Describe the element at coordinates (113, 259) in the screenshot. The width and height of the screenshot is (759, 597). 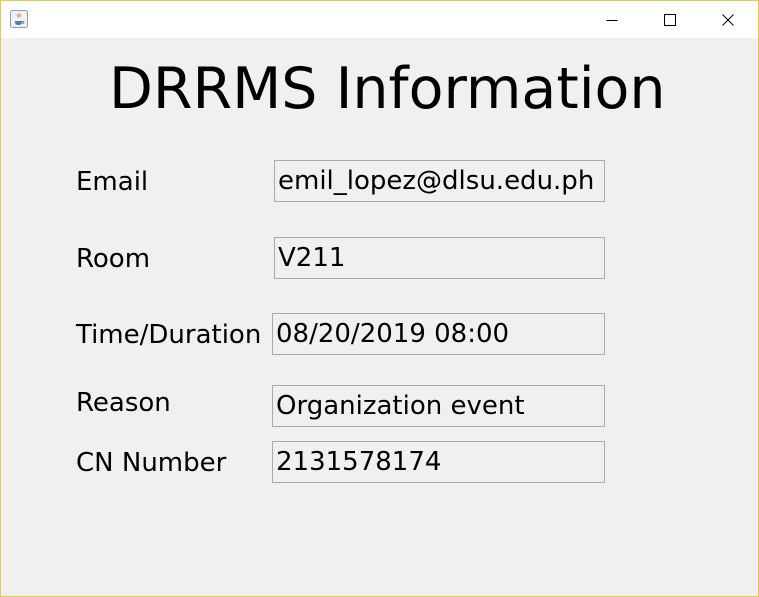
I see `room-label: Room` at that location.